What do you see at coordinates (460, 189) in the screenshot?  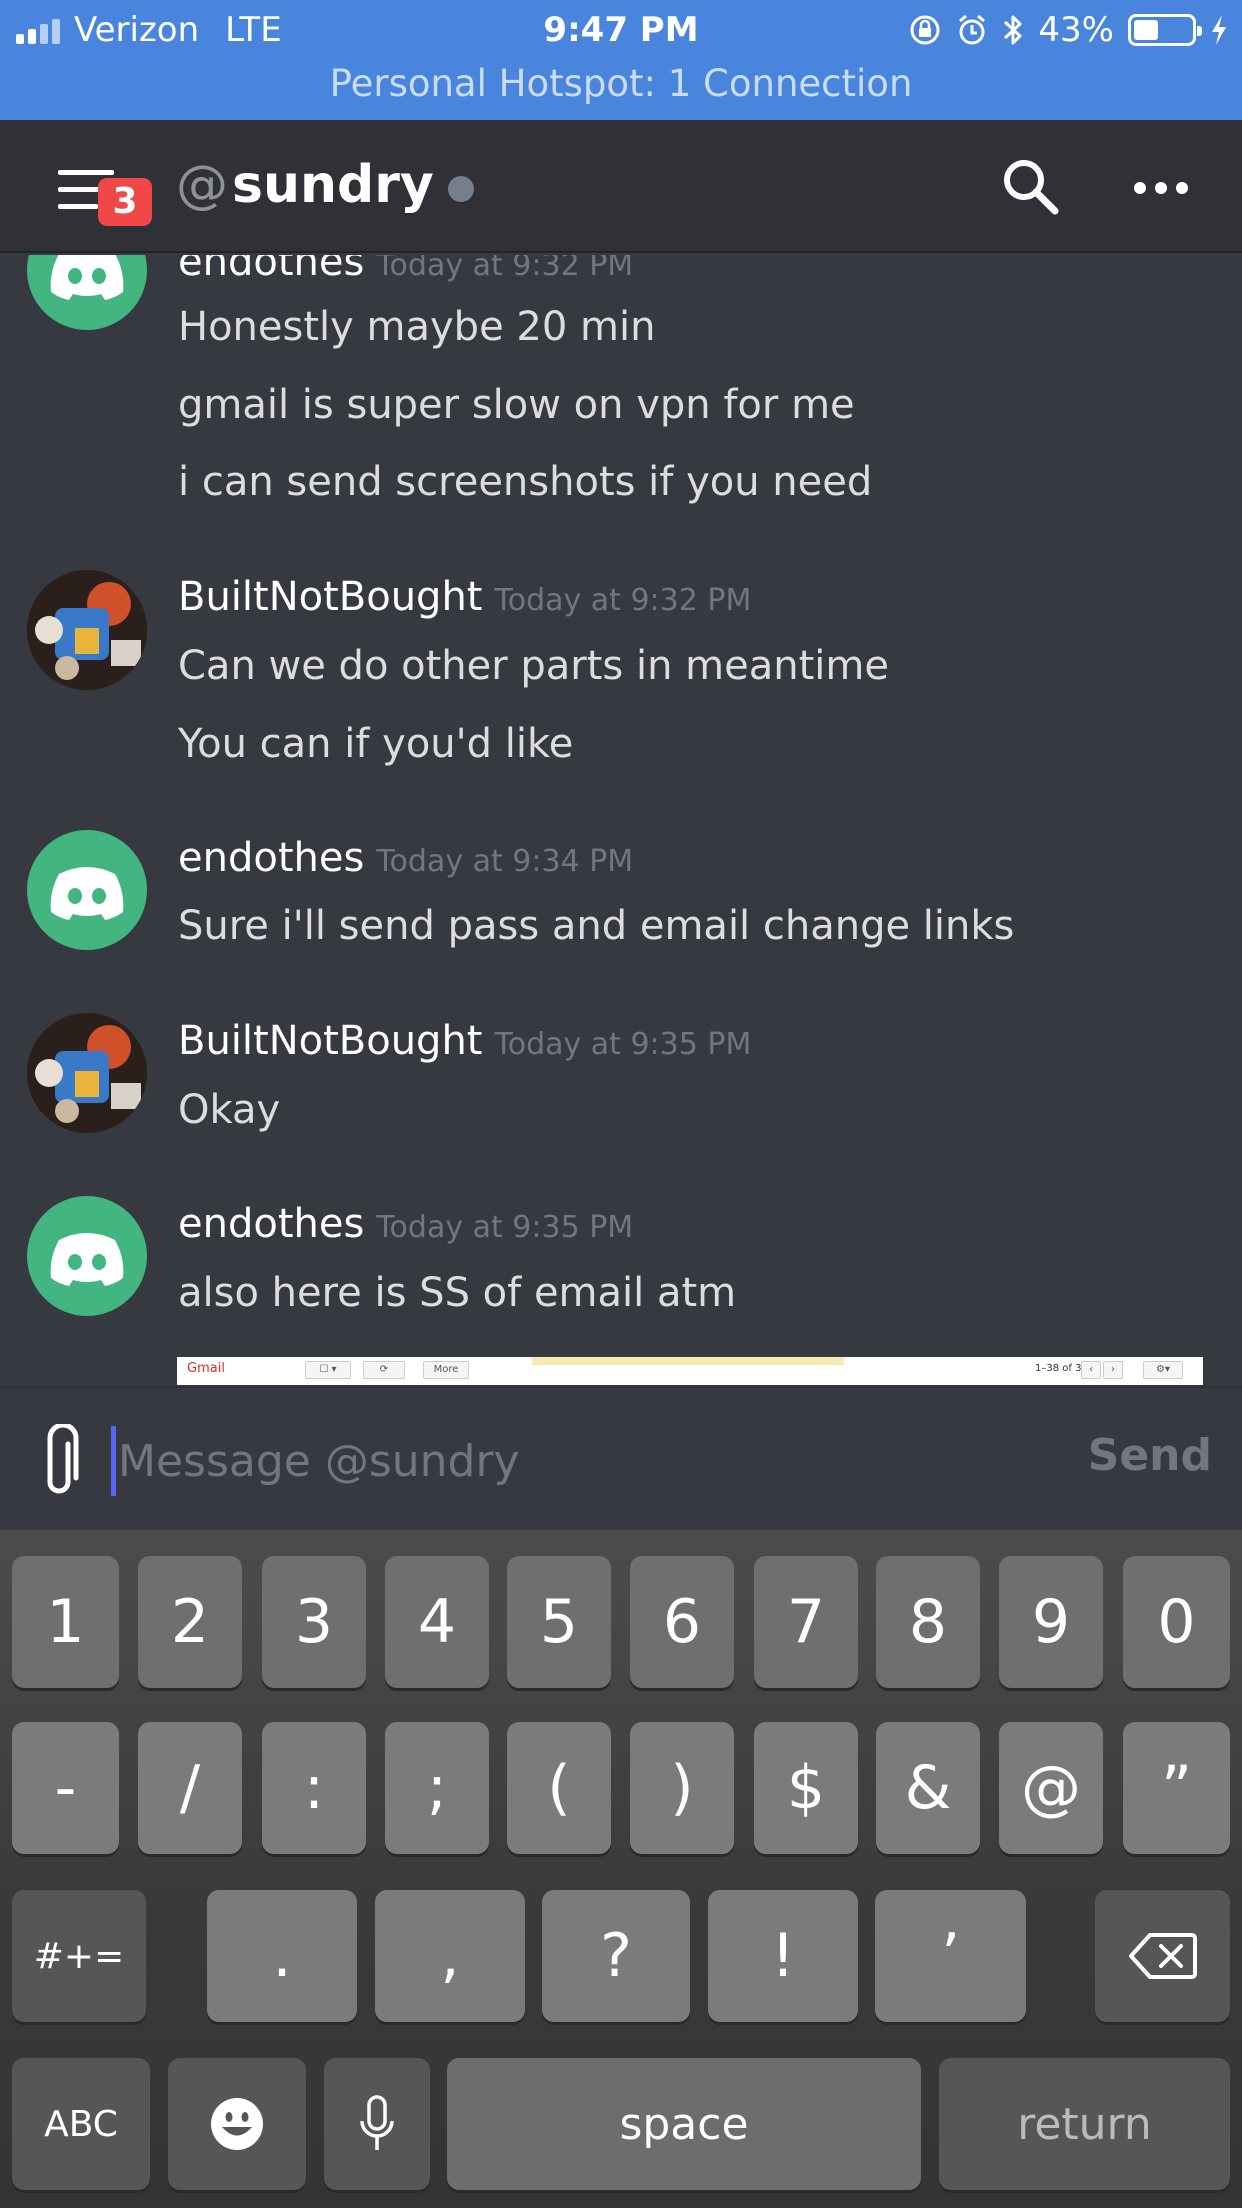 I see `offline-status-icon` at bounding box center [460, 189].